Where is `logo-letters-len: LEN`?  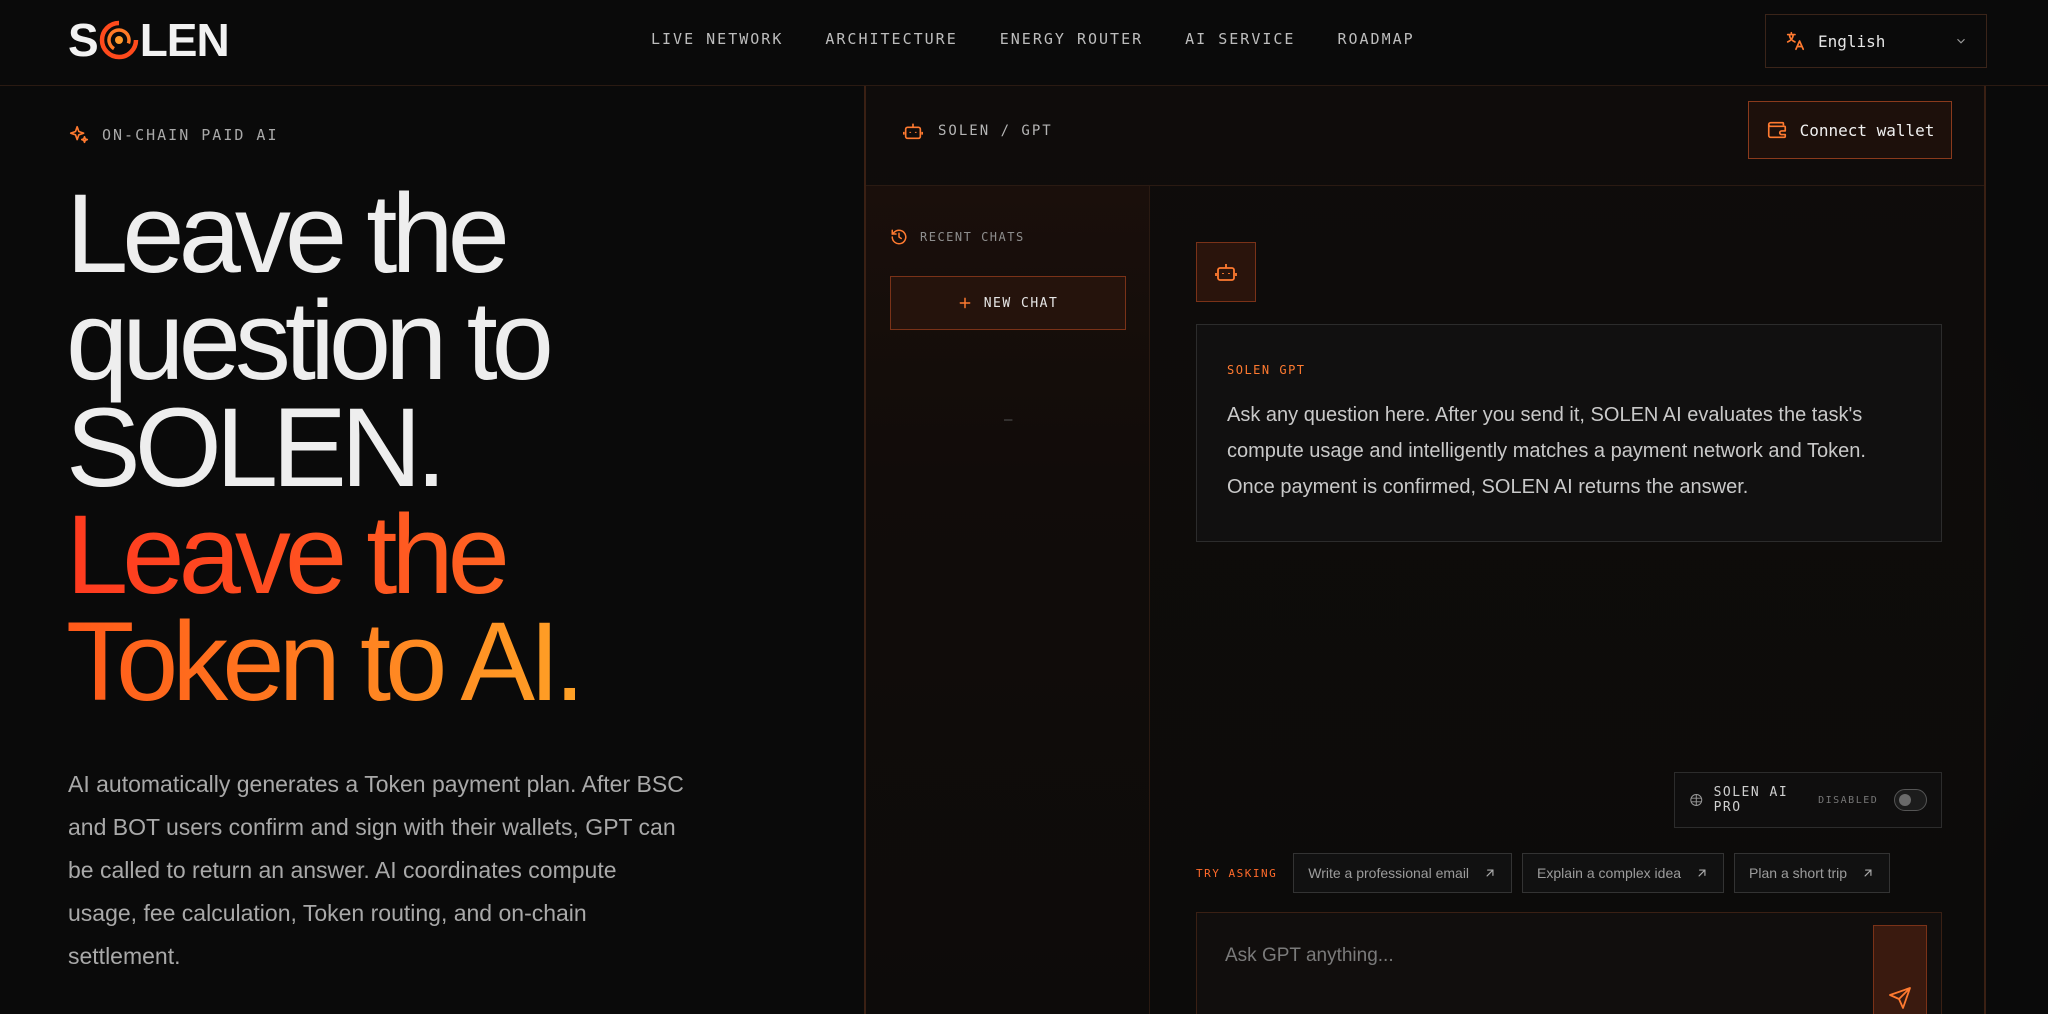
logo-letters-len: LEN is located at coordinates (184, 40).